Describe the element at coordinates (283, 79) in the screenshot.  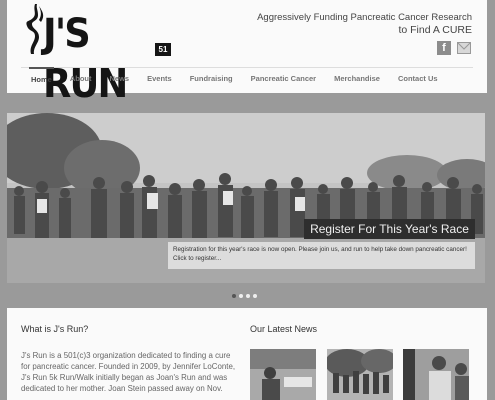
I see `nav-pancreatic-cancer: Pancreatic Cancer` at that location.